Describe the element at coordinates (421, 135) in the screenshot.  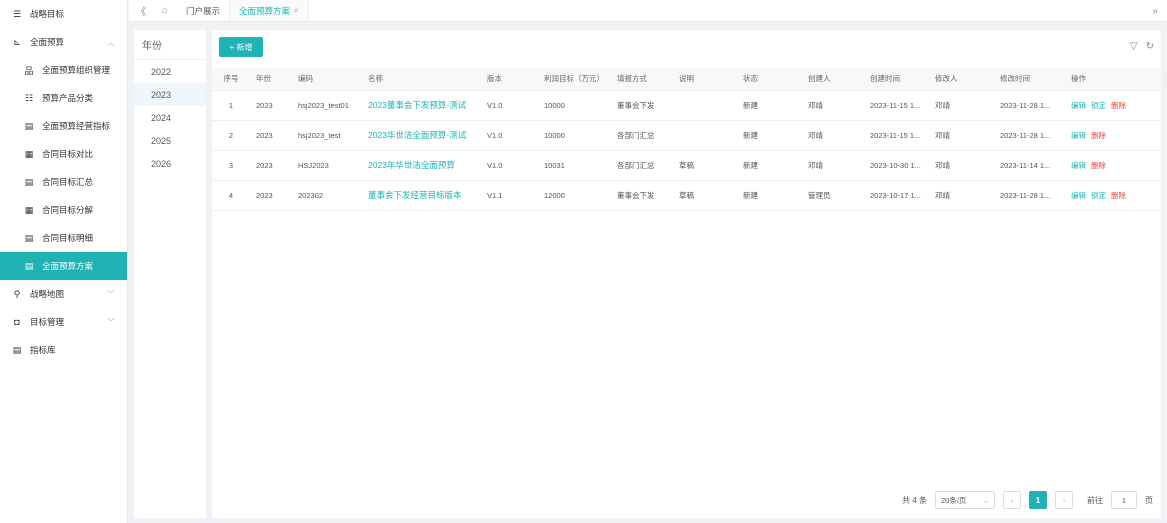
I see `cell-name: 2023华世洁全面预算-测试` at that location.